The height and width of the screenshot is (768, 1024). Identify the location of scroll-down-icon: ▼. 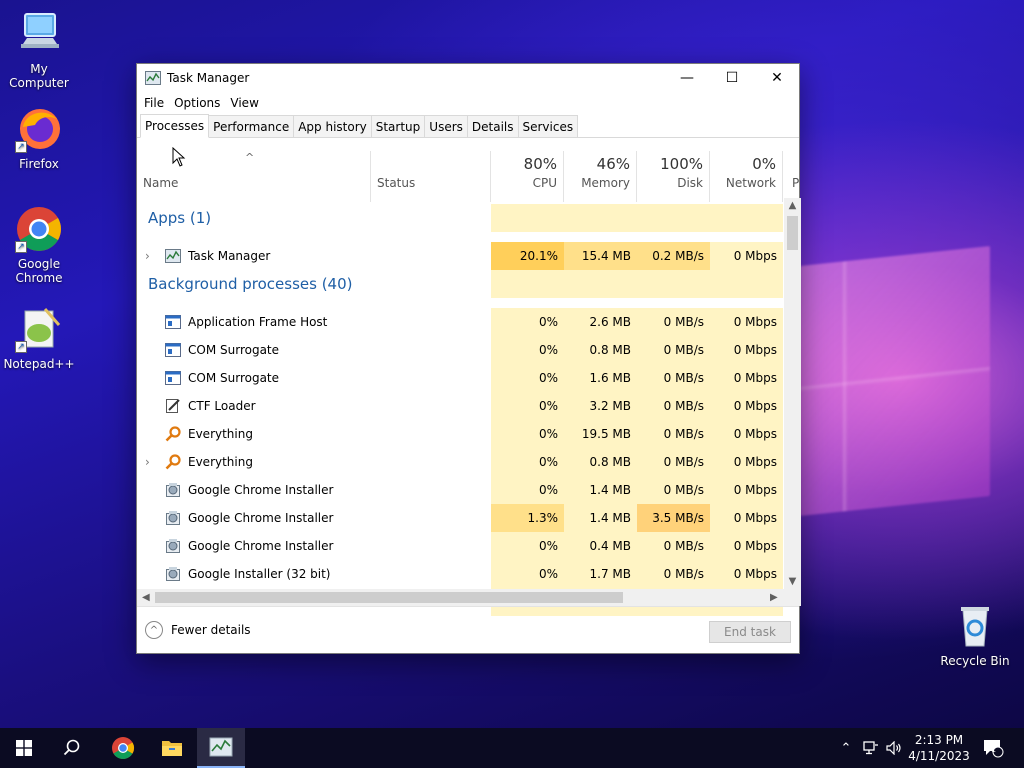
(792, 581).